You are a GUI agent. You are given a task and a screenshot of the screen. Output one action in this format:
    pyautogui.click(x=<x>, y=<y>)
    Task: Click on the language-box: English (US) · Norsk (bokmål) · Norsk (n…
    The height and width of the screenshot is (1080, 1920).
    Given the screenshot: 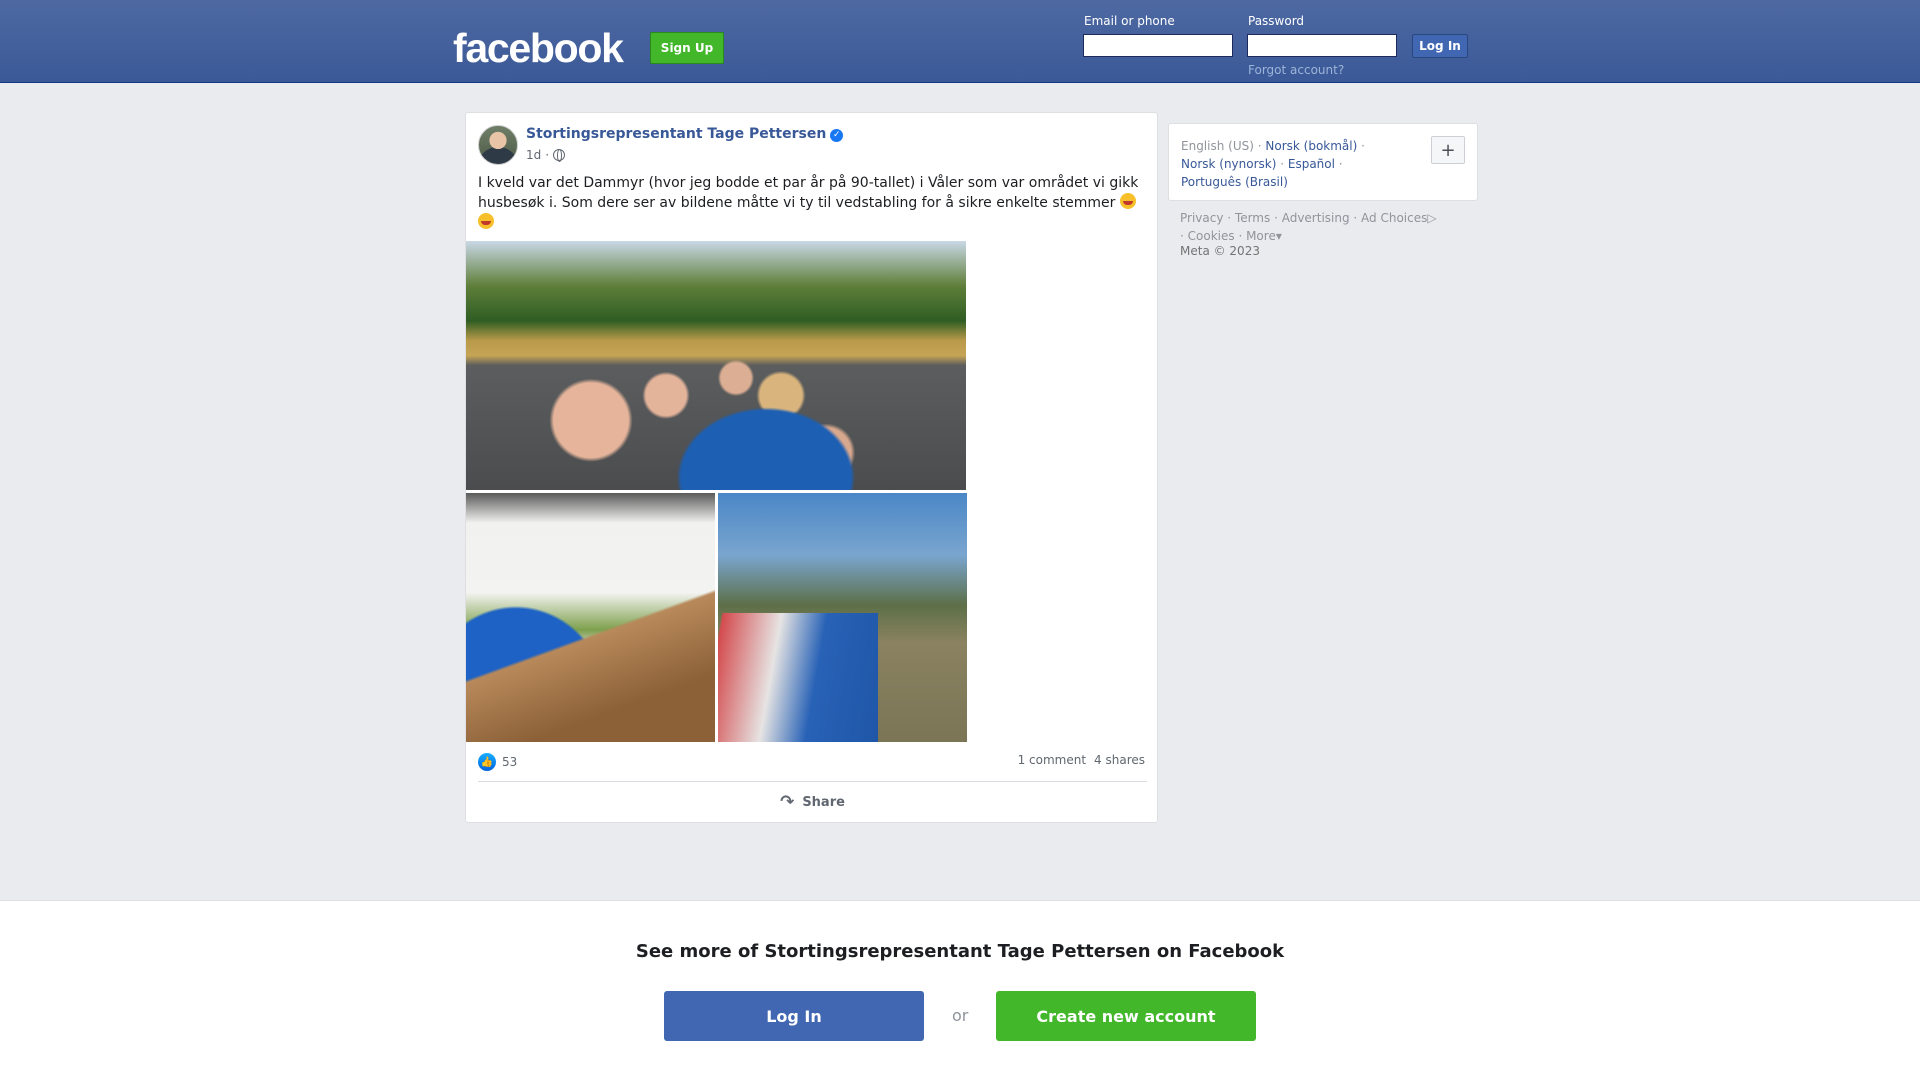 What is the action you would take?
    pyautogui.click(x=1323, y=162)
    